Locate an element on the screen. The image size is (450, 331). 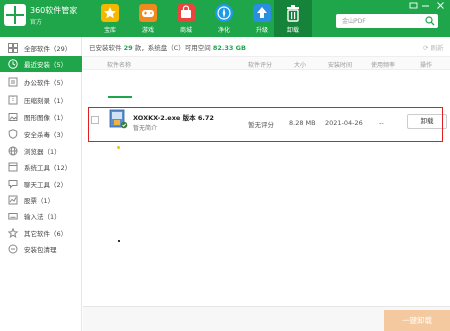
sidebar-item-chat: 聊天工具（2） is located at coordinates (41, 184).